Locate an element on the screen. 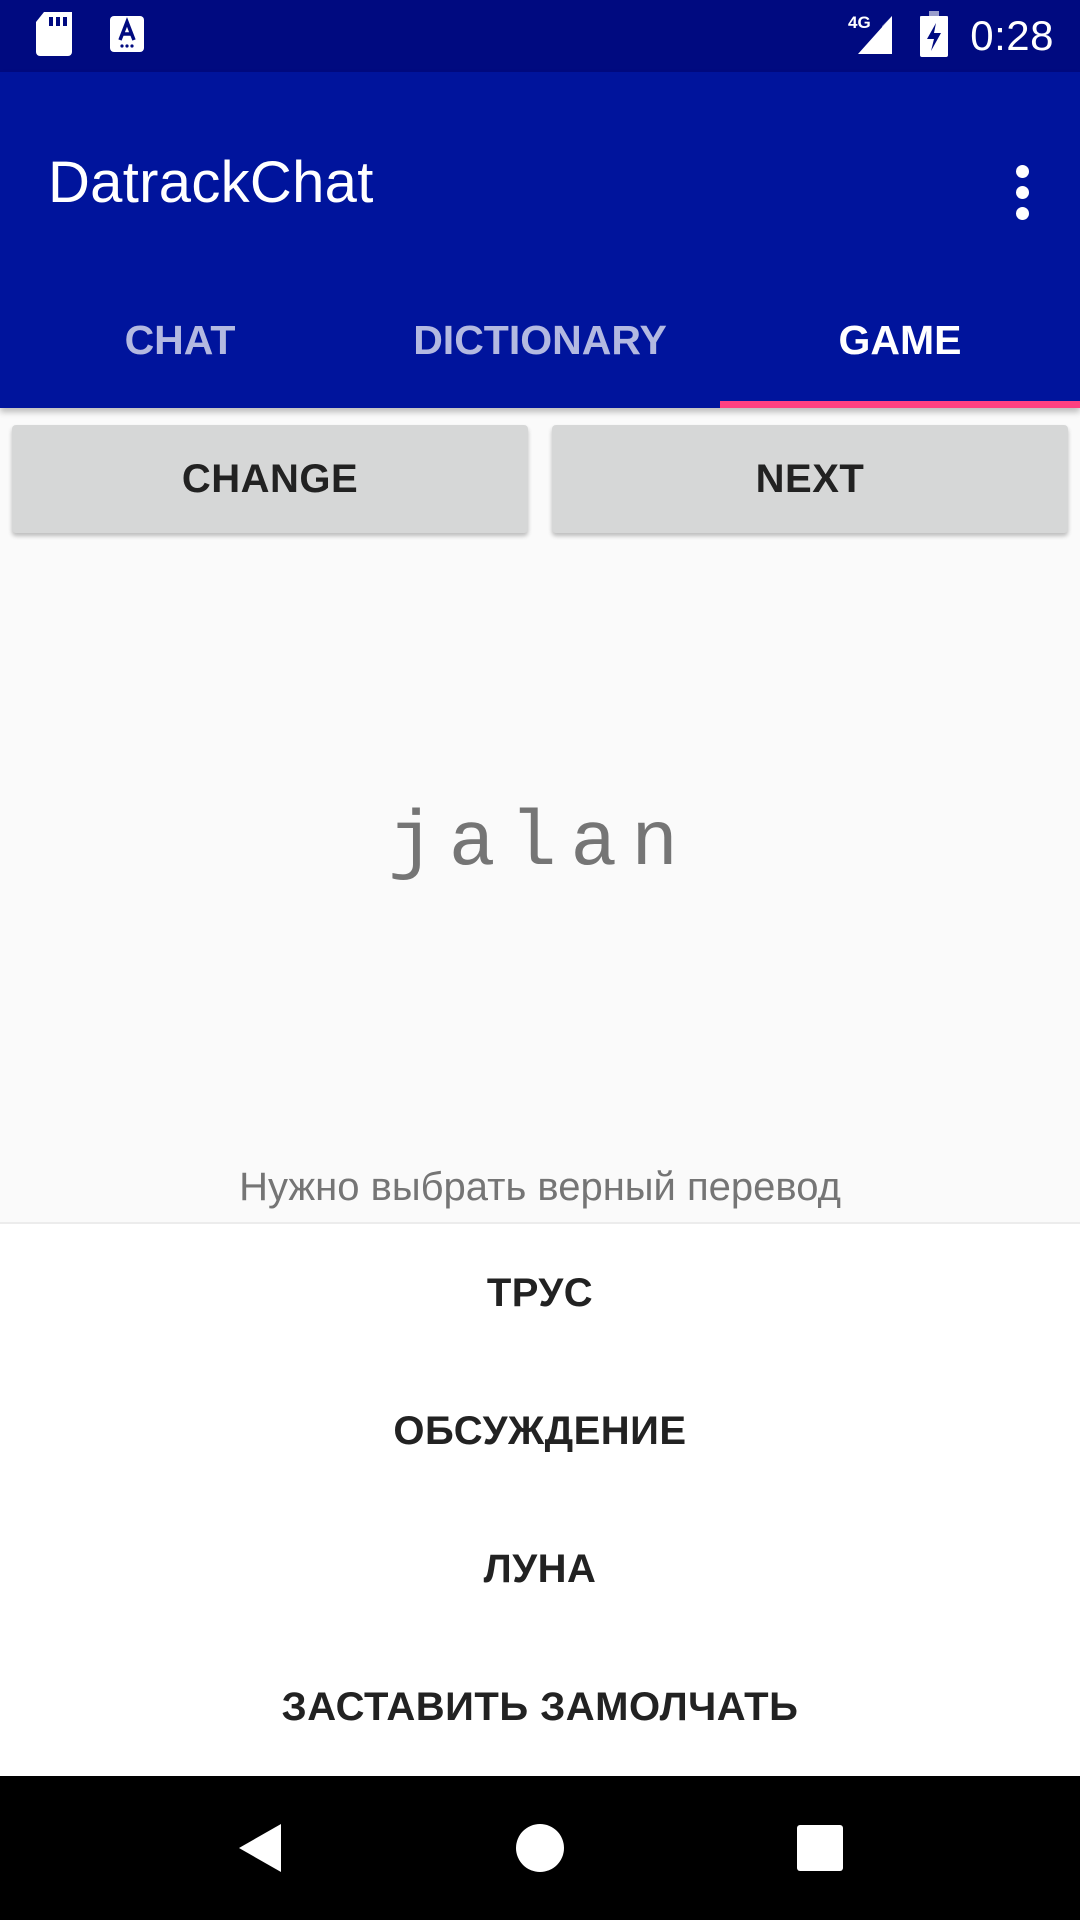 This screenshot has width=1080, height=1920. answer-option-1: ТРУС is located at coordinates (540, 1293).